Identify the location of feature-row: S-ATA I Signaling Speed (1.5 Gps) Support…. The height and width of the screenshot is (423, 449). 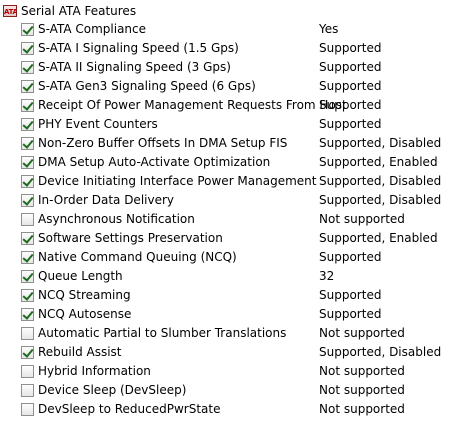
(224, 48).